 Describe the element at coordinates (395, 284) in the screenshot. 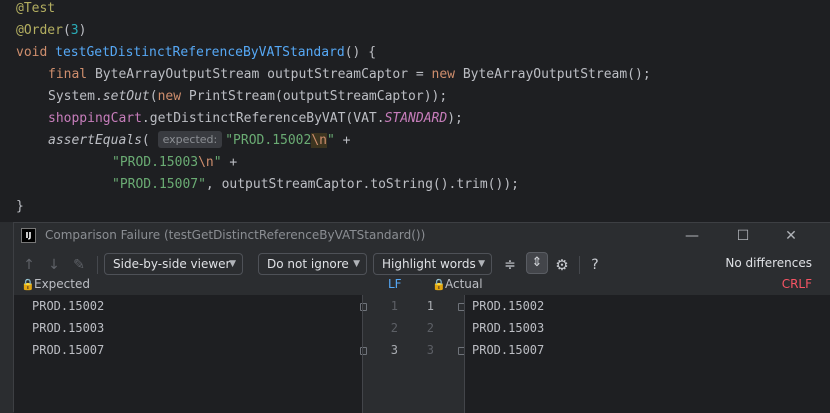

I see `line-separator-left: LF` at that location.